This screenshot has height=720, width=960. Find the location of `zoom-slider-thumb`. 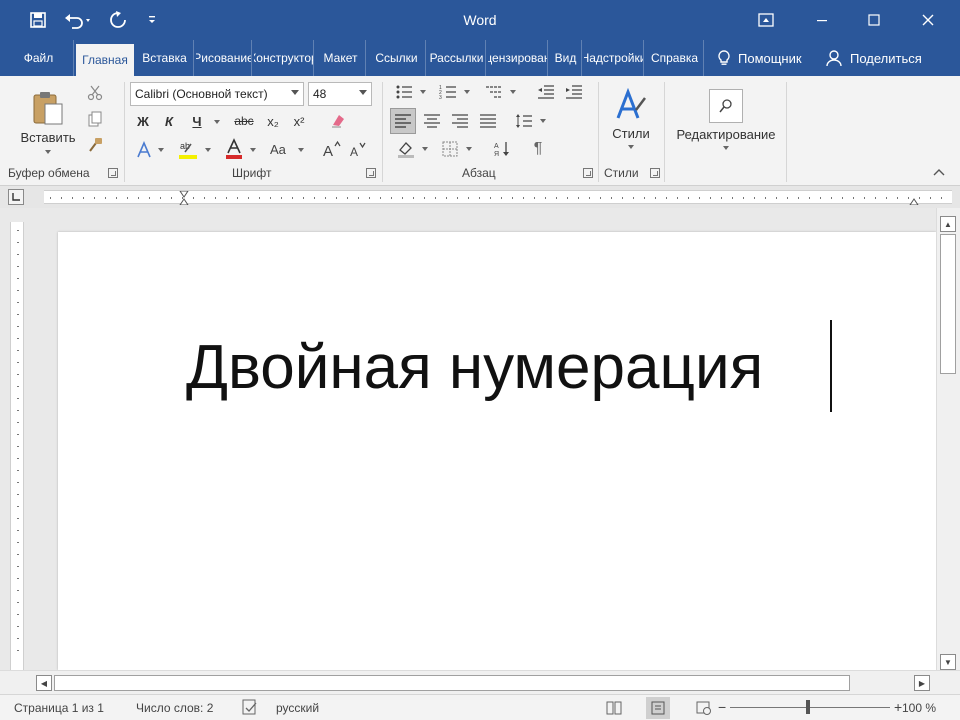

zoom-slider-thumb is located at coordinates (808, 707).